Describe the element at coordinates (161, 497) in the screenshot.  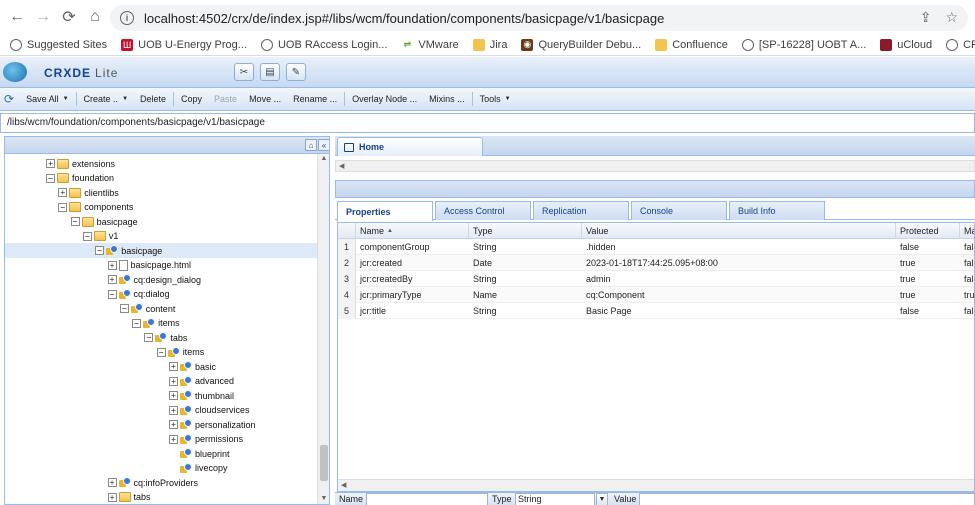
I see `tree-node: + tabs` at that location.